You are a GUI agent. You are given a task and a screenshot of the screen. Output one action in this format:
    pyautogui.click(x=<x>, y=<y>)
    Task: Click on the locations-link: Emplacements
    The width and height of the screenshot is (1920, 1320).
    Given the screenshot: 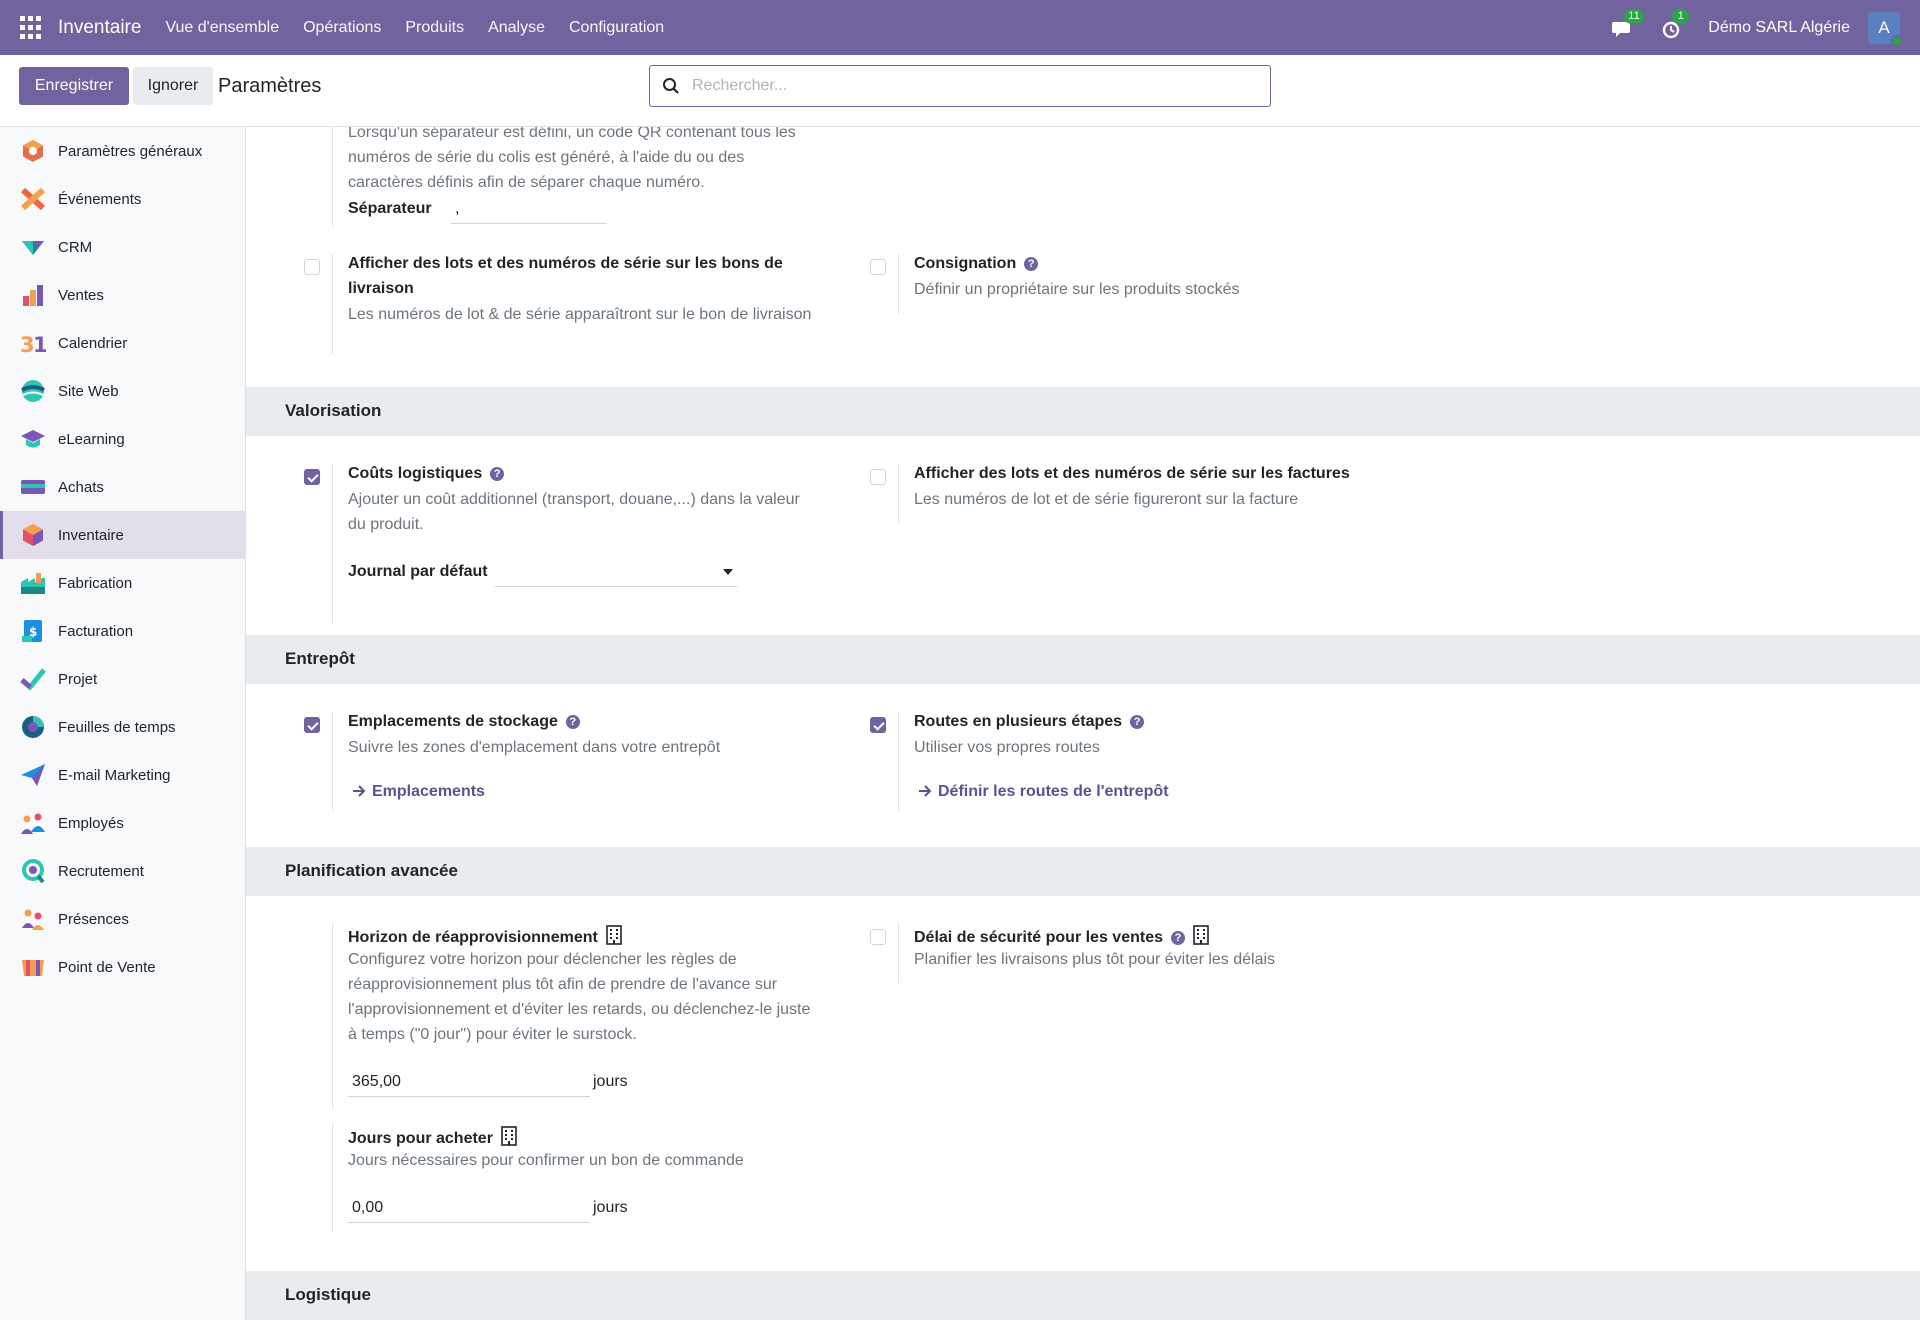 What is the action you would take?
    pyautogui.click(x=418, y=792)
    